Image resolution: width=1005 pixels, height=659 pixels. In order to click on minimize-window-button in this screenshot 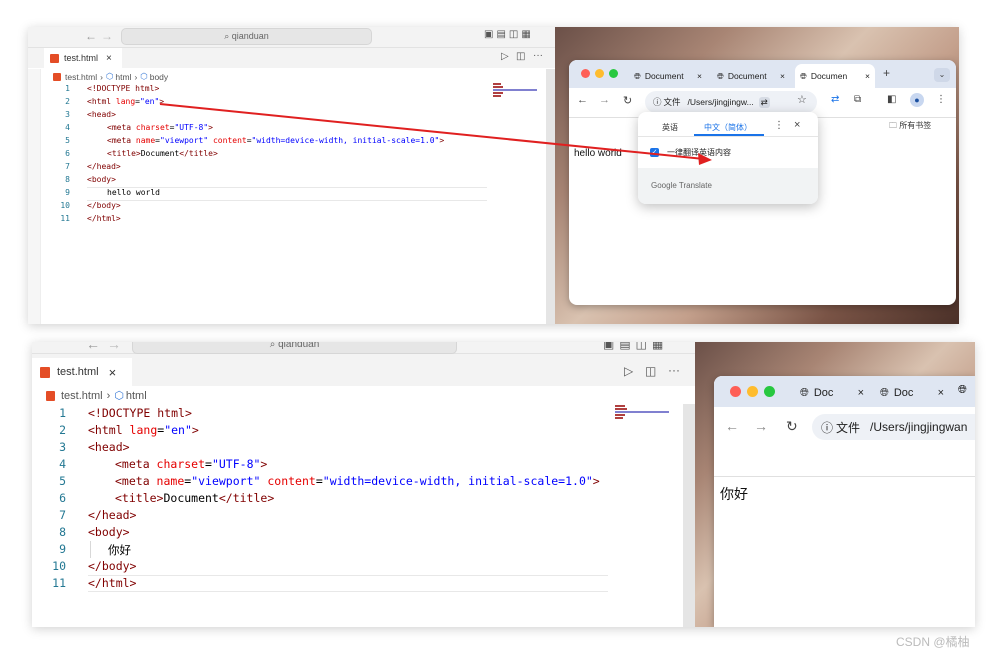, I will do `click(752, 391)`.